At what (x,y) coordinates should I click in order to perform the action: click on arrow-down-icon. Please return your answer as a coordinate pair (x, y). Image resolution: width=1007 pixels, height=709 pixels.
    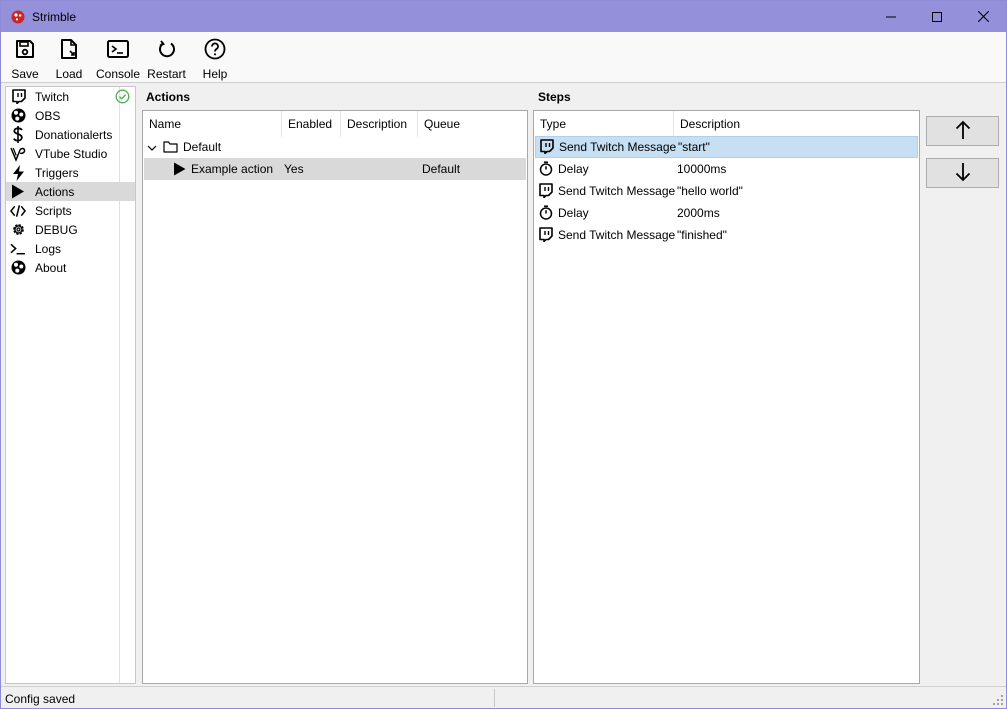
    Looking at the image, I should click on (963, 173).